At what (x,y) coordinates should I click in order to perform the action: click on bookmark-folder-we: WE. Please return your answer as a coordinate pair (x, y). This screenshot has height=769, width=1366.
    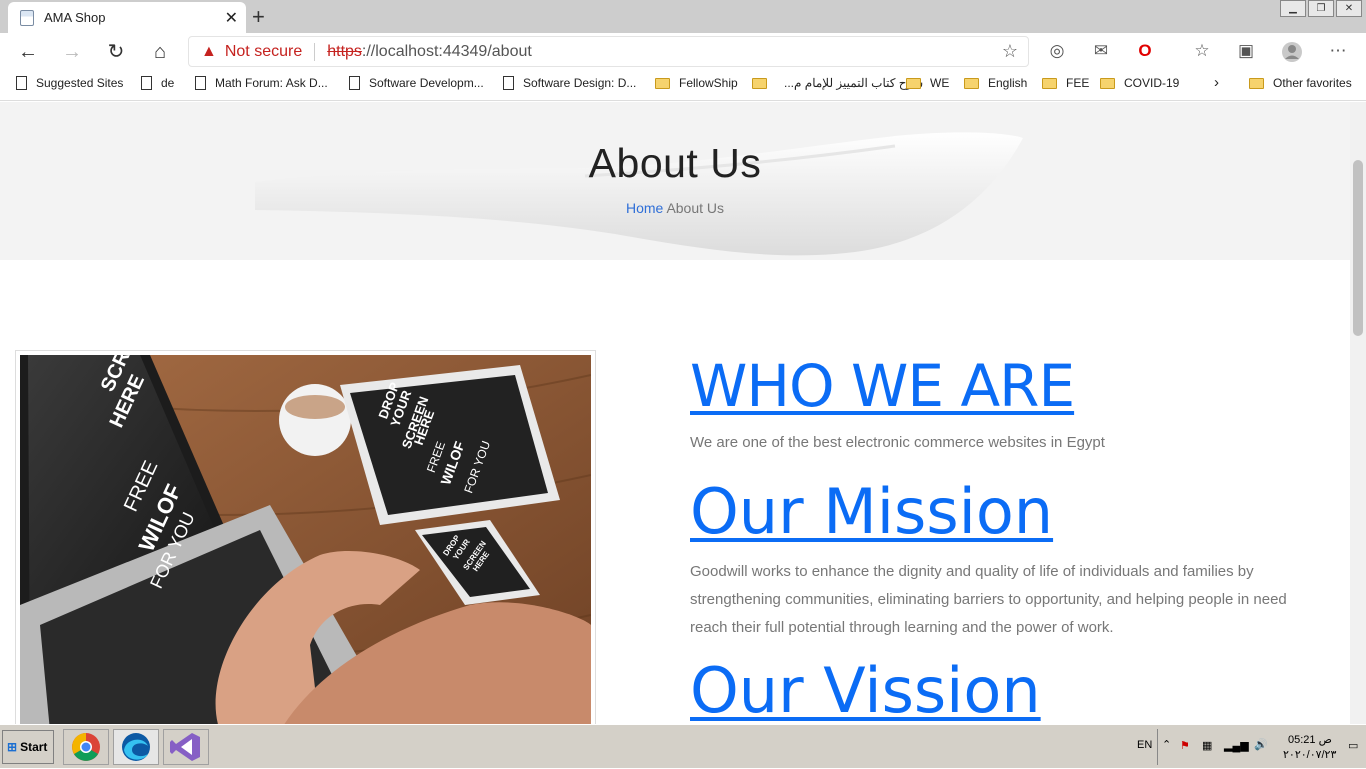
    Looking at the image, I should click on (927, 83).